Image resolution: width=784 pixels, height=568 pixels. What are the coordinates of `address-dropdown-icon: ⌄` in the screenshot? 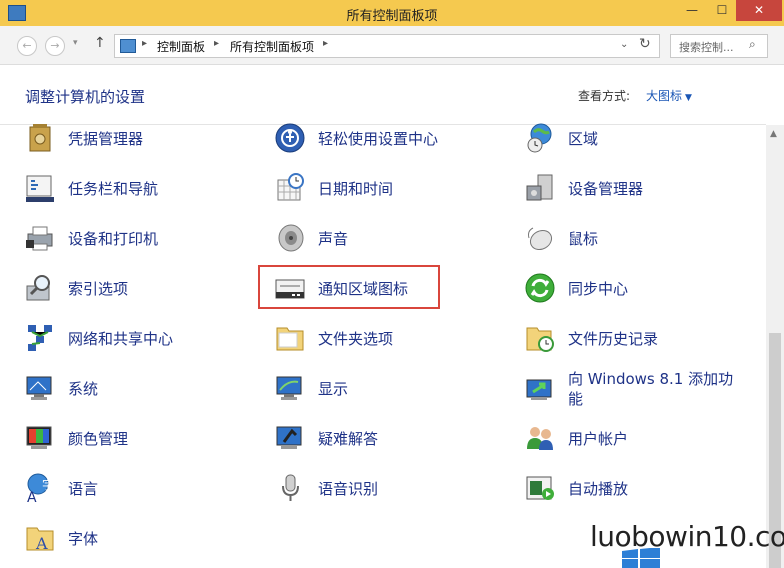 It's located at (624, 44).